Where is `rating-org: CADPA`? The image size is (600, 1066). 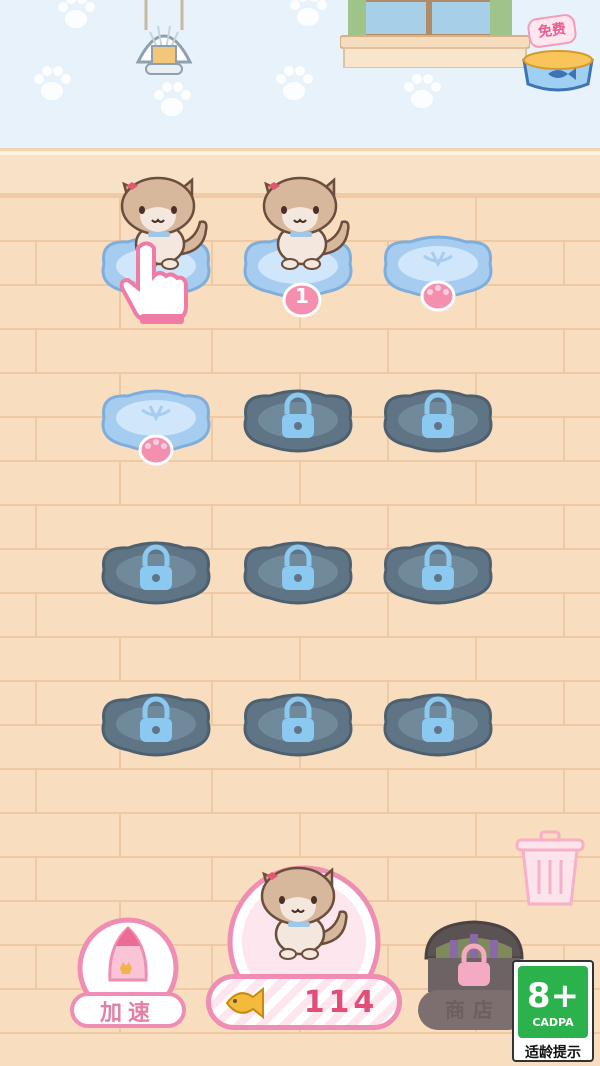 rating-org: CADPA is located at coordinates (553, 1022).